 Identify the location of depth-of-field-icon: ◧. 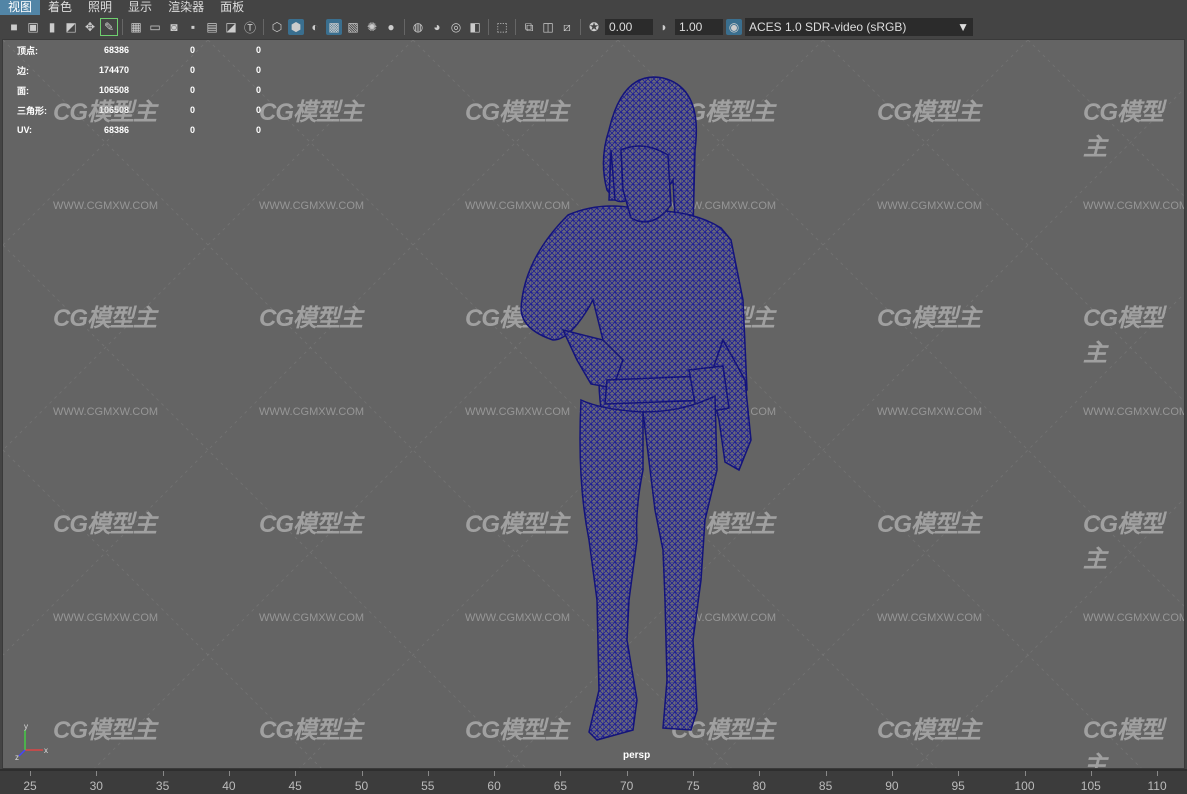
(475, 27).